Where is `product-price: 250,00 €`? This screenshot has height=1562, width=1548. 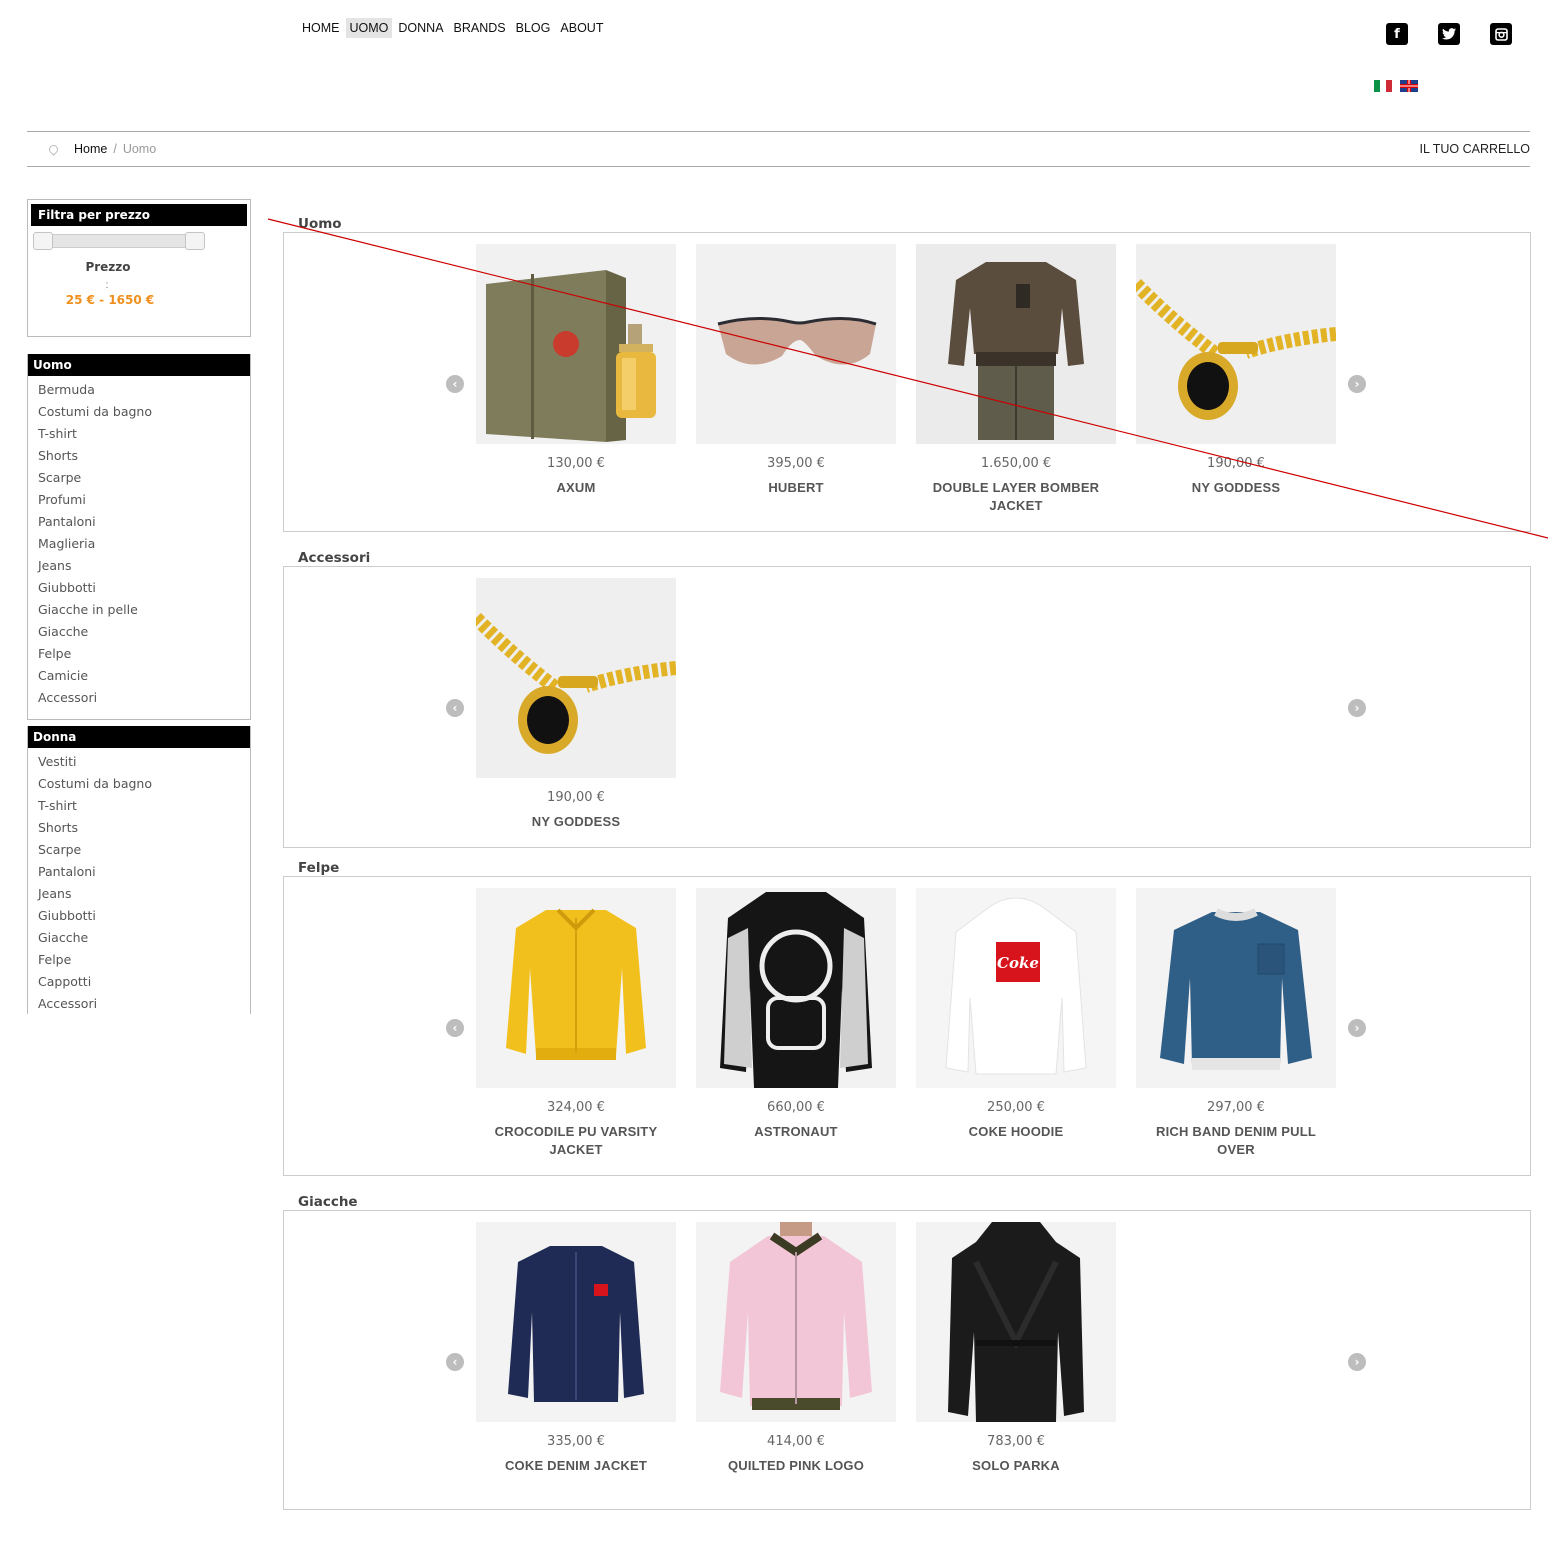
product-price: 250,00 € is located at coordinates (1016, 1107).